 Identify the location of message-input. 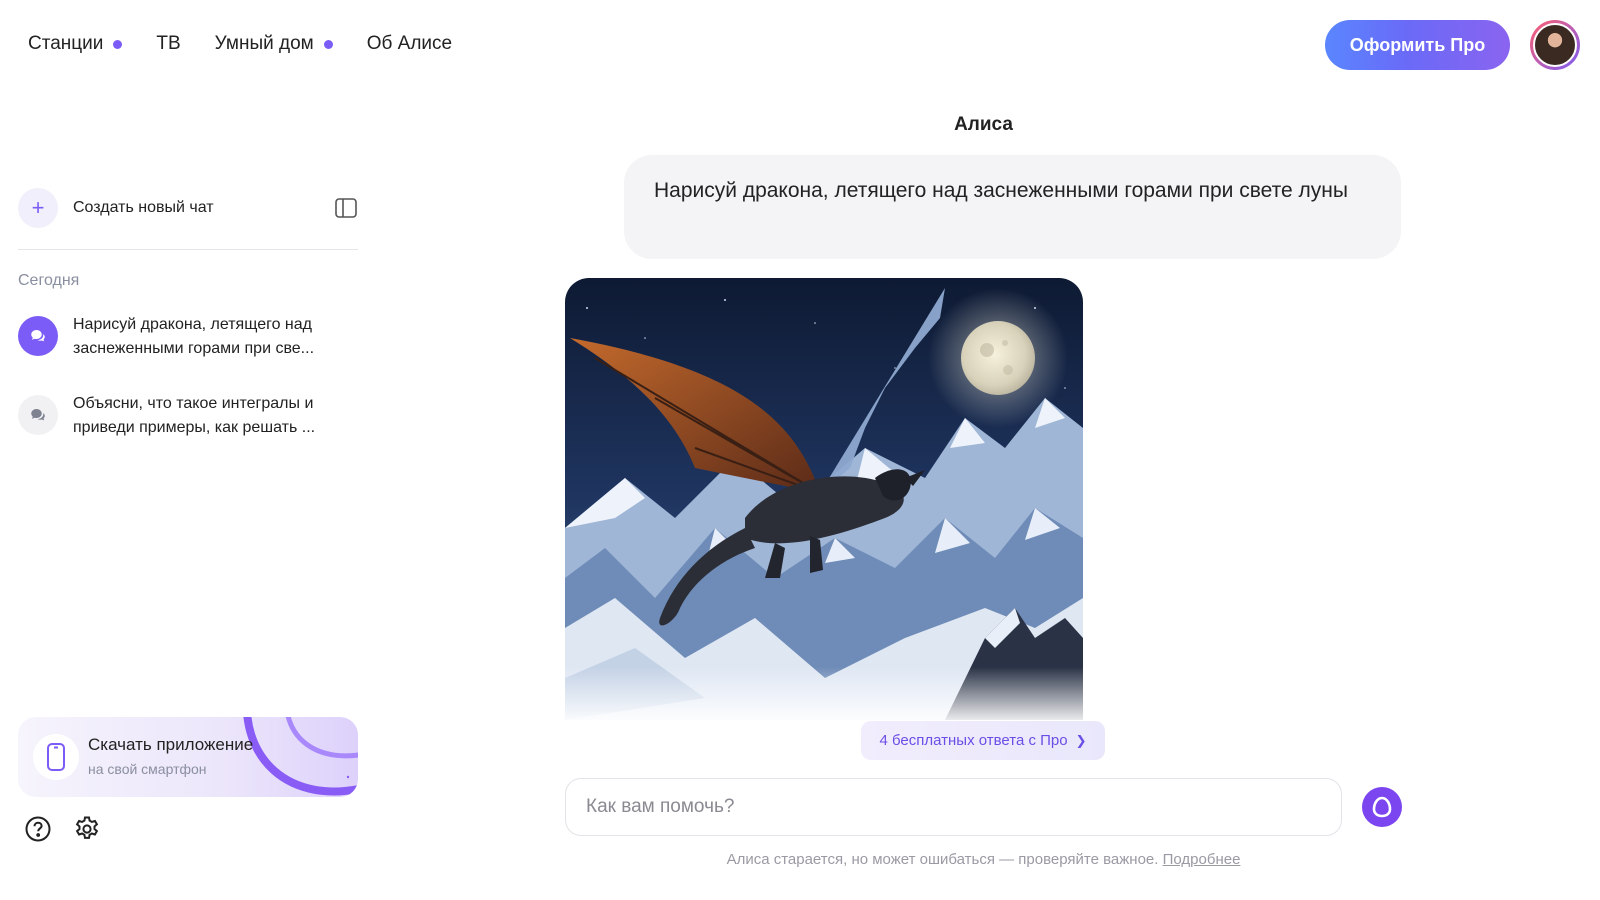
(953, 807).